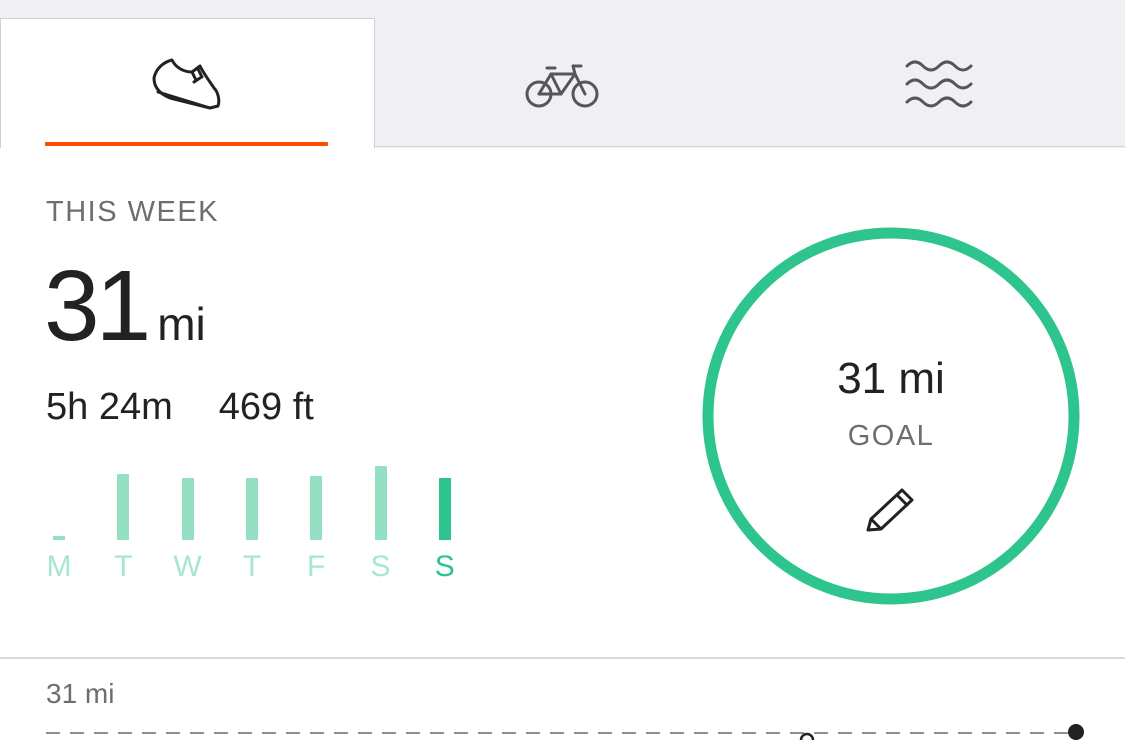  Describe the element at coordinates (890, 512) in the screenshot. I see `pencil-icon` at that location.